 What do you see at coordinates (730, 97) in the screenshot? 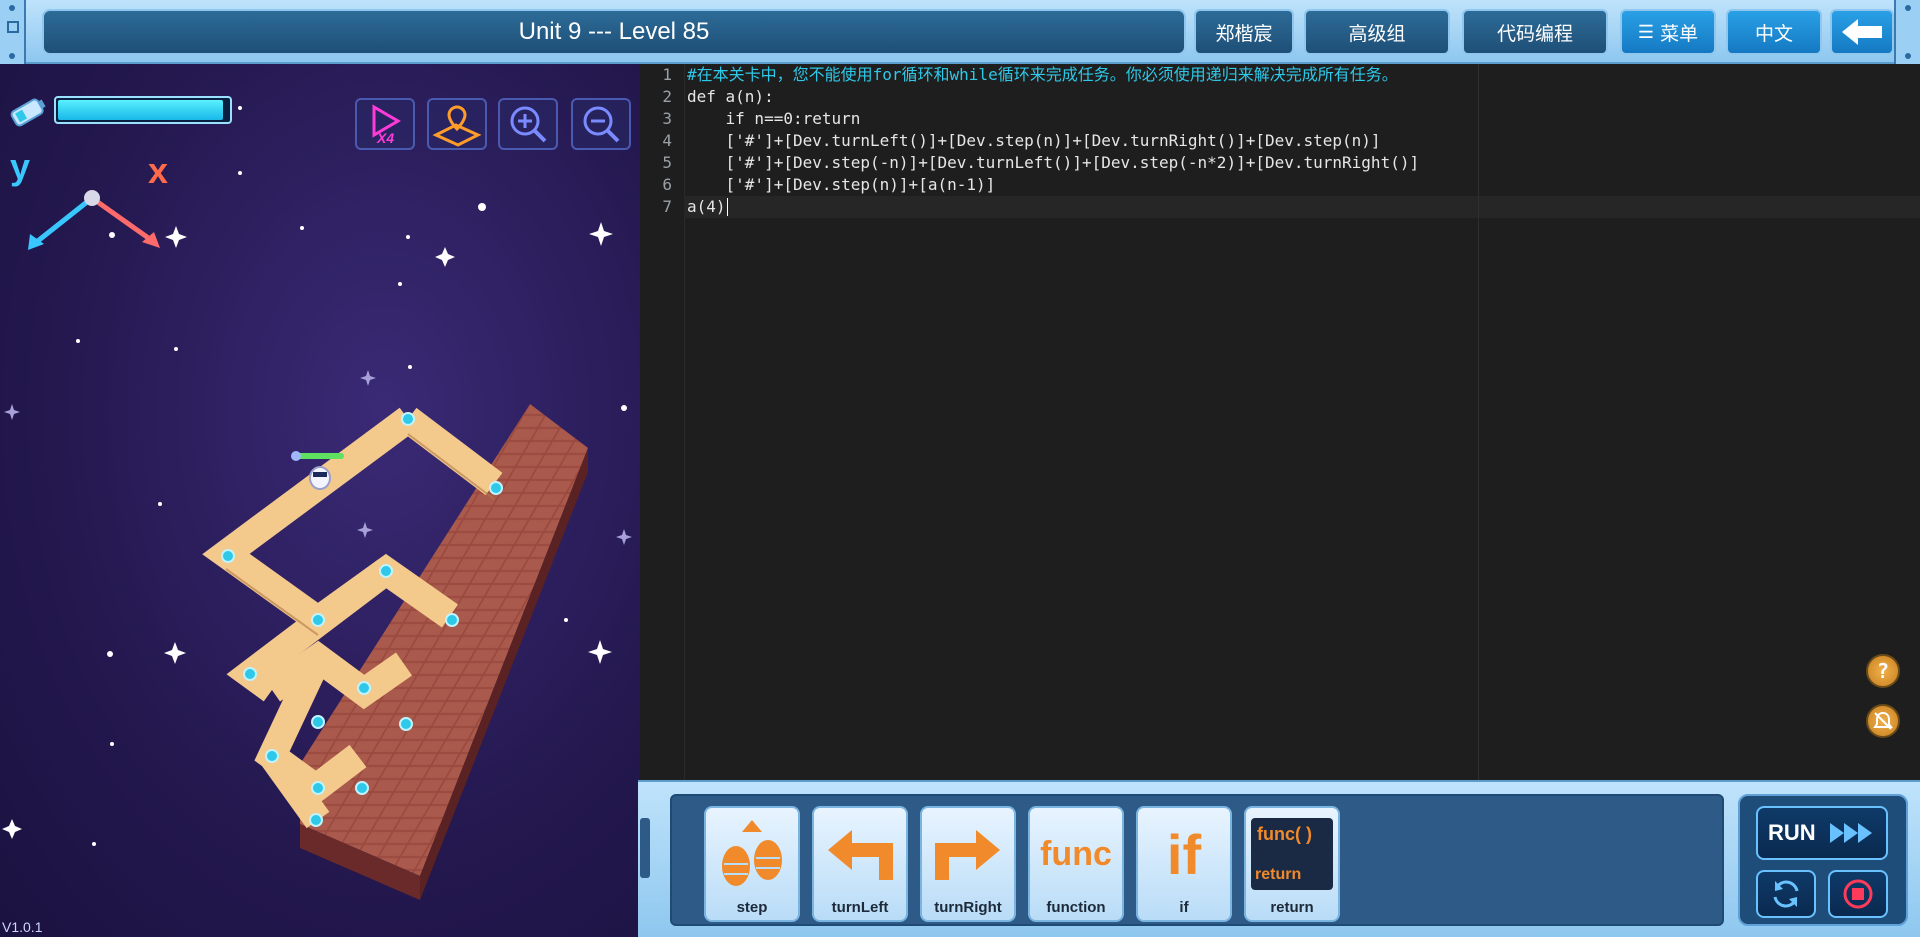
I see `code-line-2: def a(n):` at bounding box center [730, 97].